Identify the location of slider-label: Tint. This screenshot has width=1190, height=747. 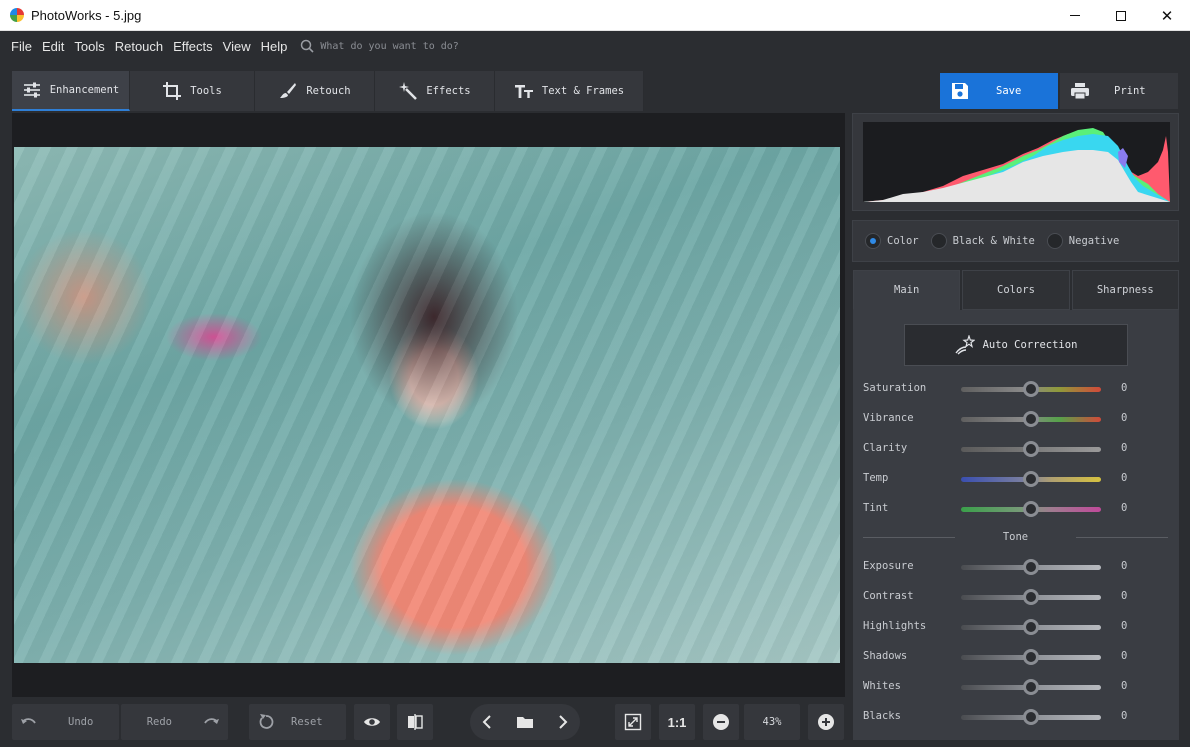
(876, 508).